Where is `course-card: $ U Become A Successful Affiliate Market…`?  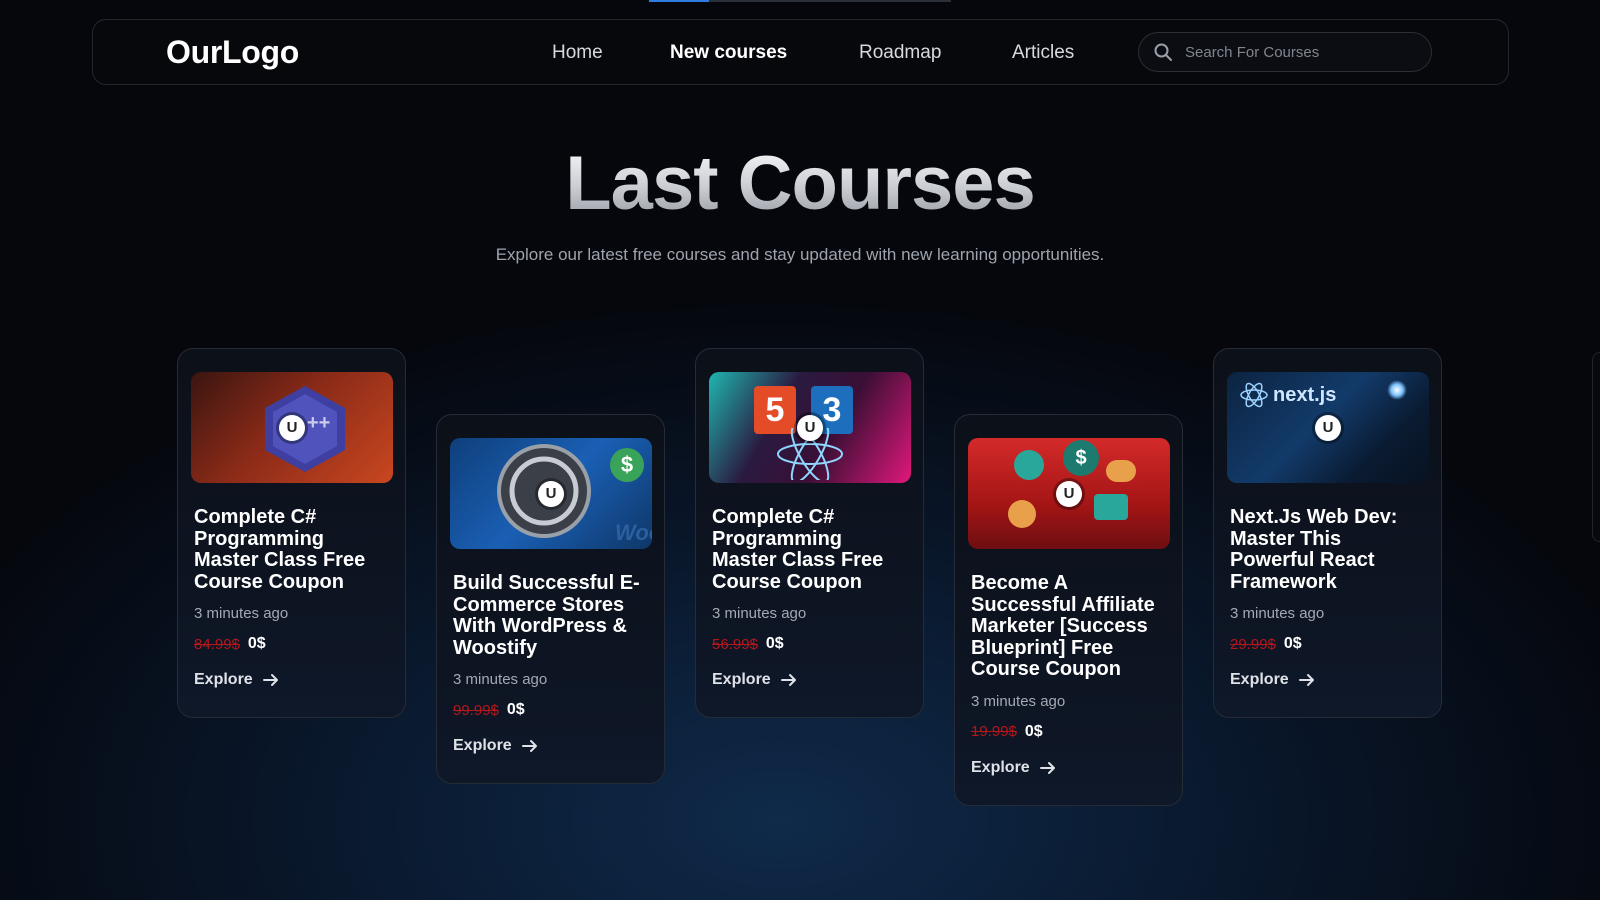 course-card: $ U Become A Successful Affiliate Market… is located at coordinates (1068, 610).